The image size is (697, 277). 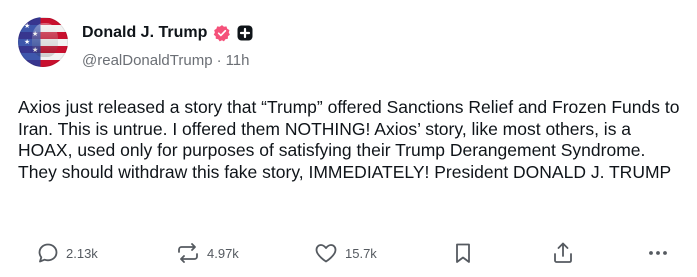 What do you see at coordinates (238, 60) in the screenshot?
I see `post-timestamp: 11h` at bounding box center [238, 60].